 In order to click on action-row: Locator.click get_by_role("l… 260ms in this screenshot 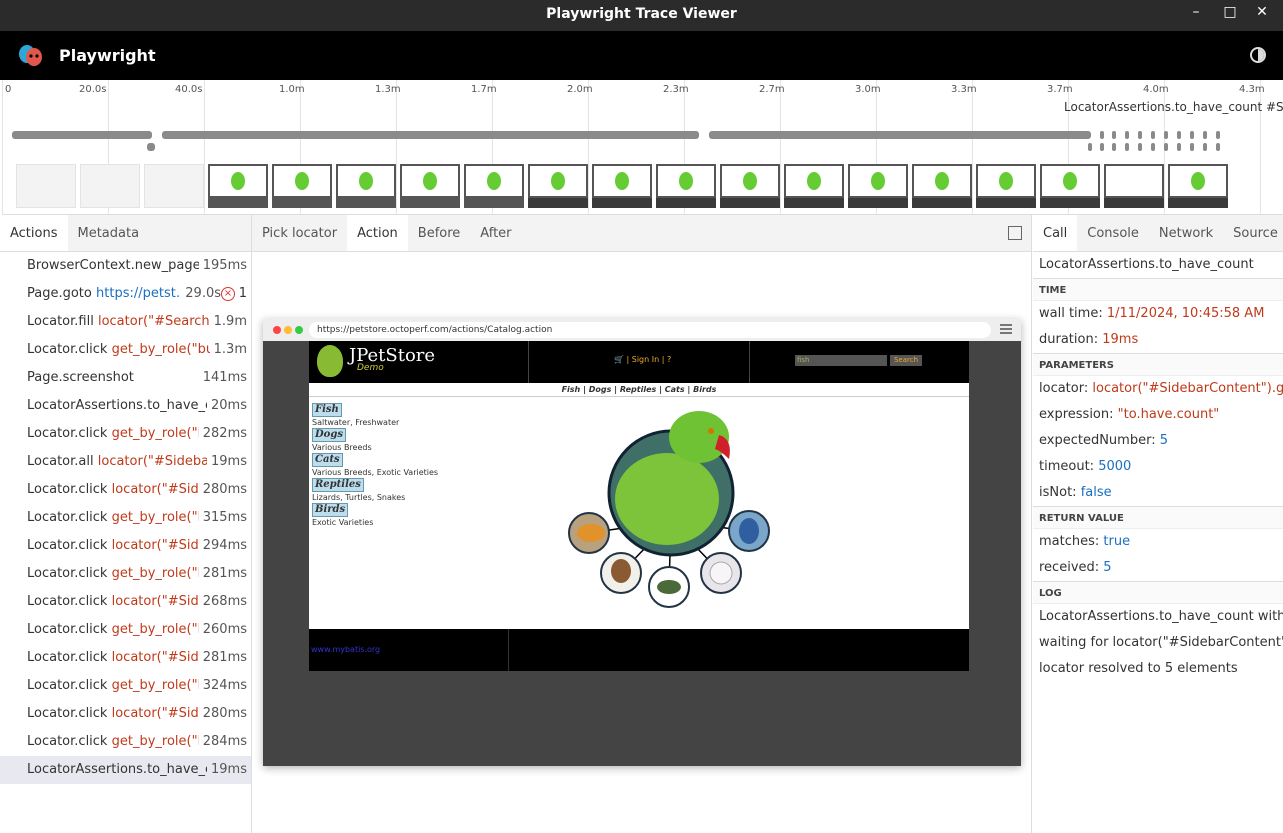, I will do `click(125, 630)`.